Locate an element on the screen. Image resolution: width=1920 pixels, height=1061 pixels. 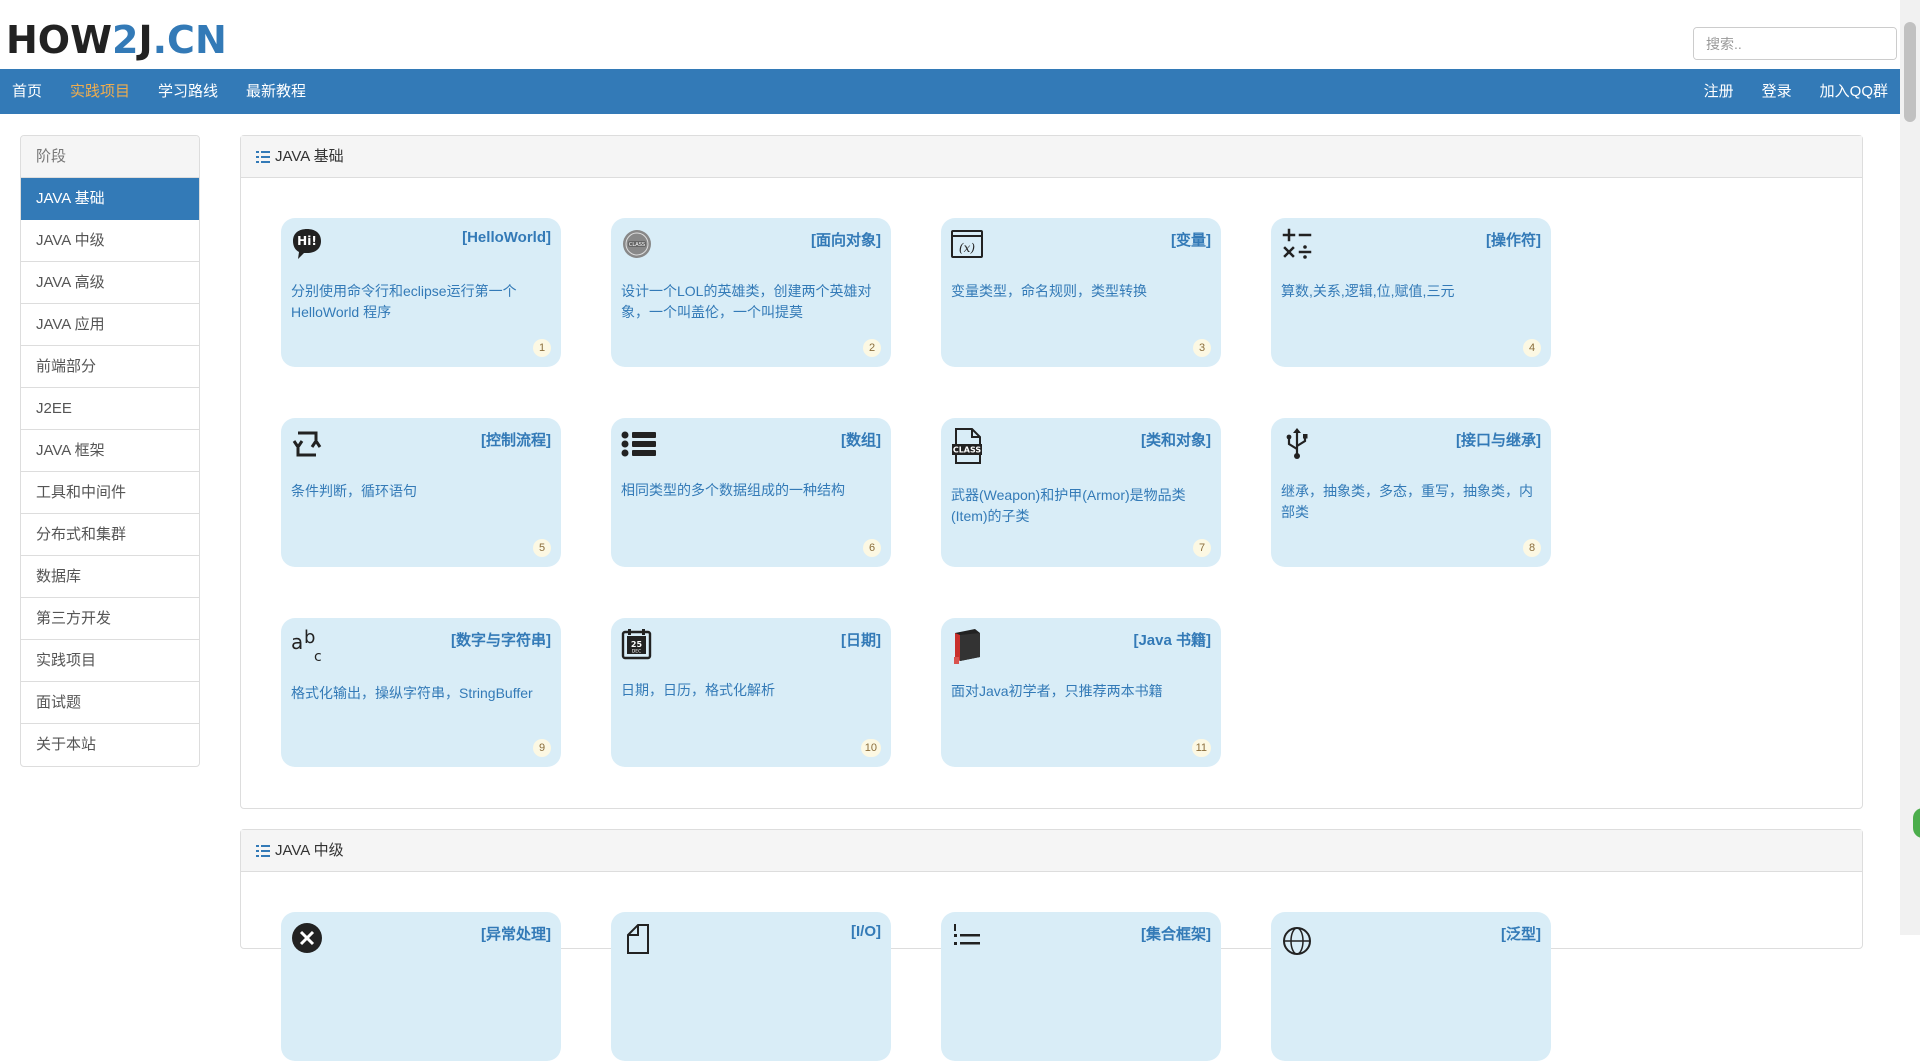
page-scrollbar is located at coordinates (1910, 467).